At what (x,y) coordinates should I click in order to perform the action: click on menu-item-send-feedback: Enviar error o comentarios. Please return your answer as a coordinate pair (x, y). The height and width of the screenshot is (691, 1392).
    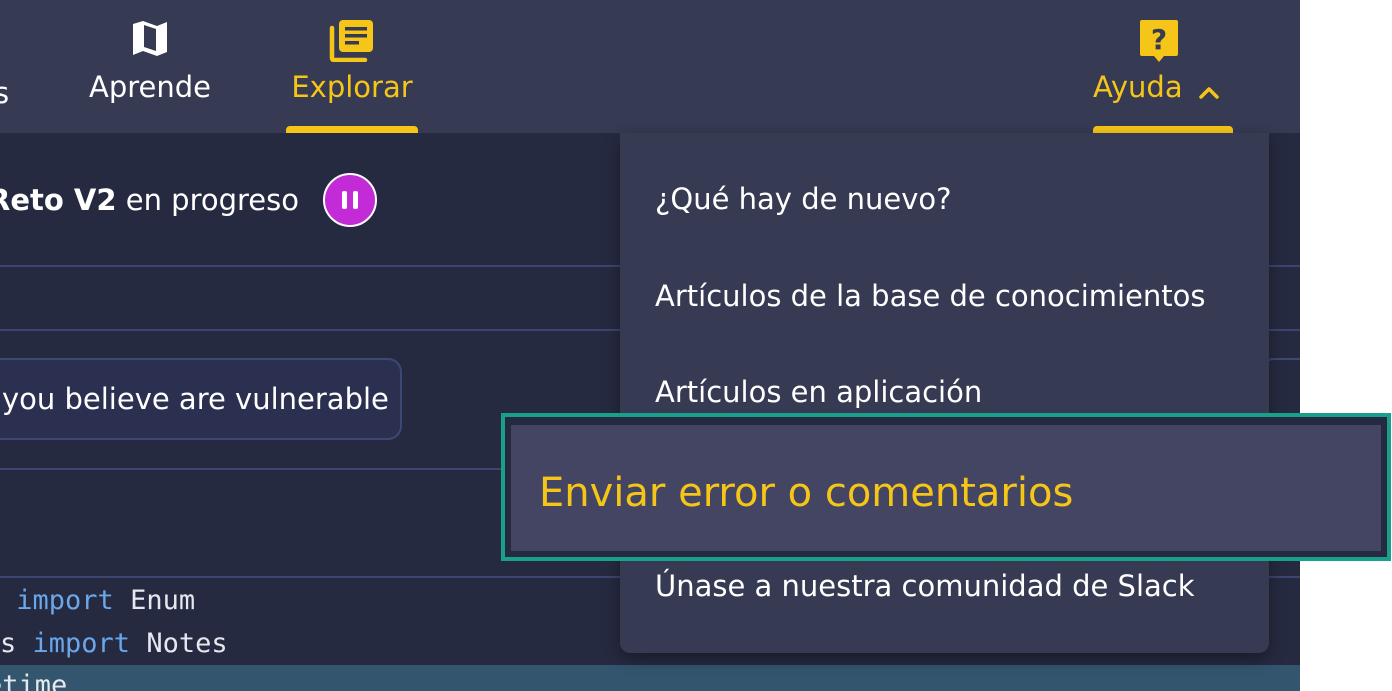
    Looking at the image, I should click on (946, 487).